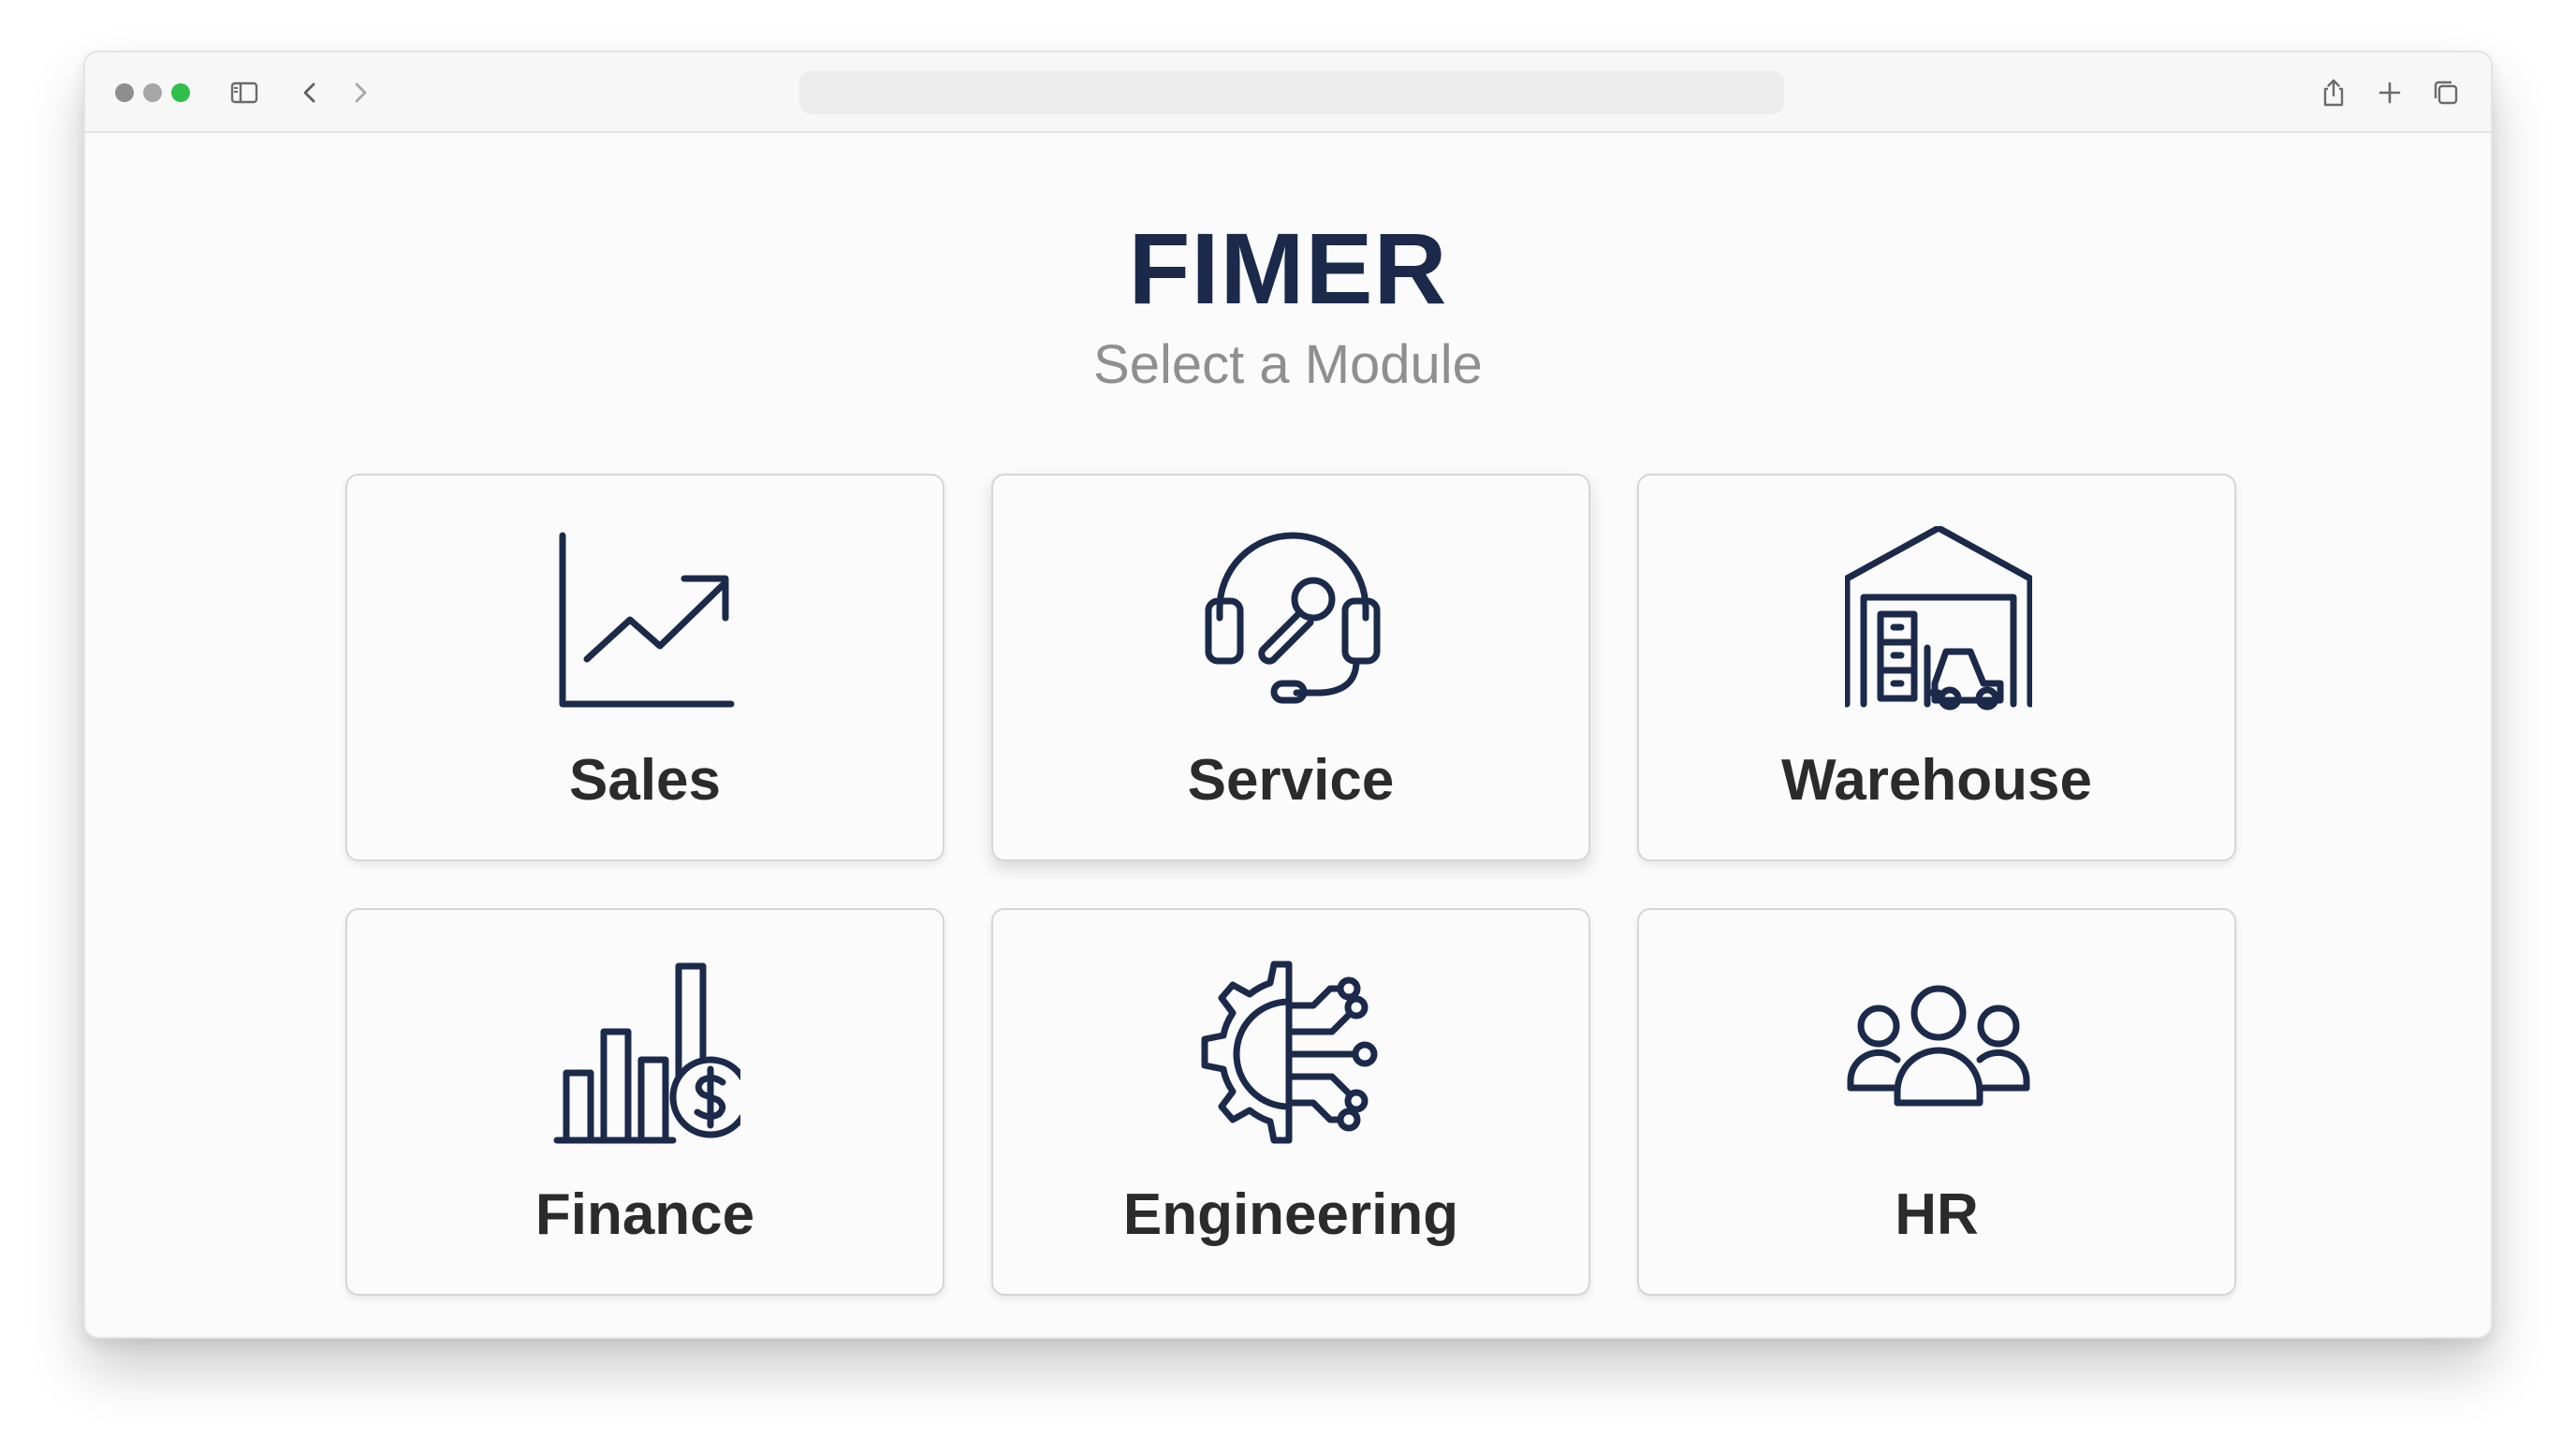 The image size is (2576, 1438). I want to click on minimize-window-dot, so click(152, 92).